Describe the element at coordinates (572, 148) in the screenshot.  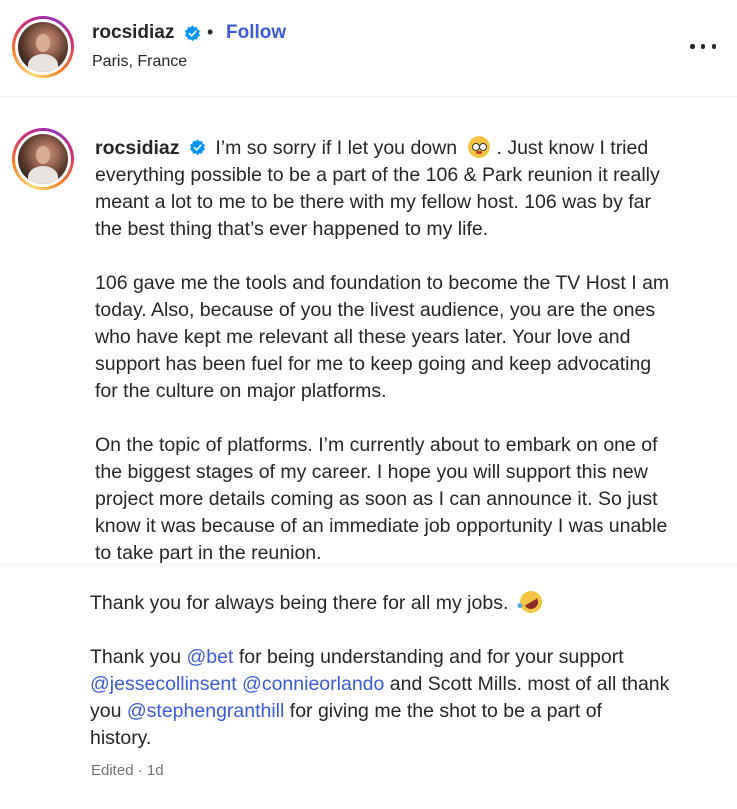
I see `caption-text: . Just know I tried` at that location.